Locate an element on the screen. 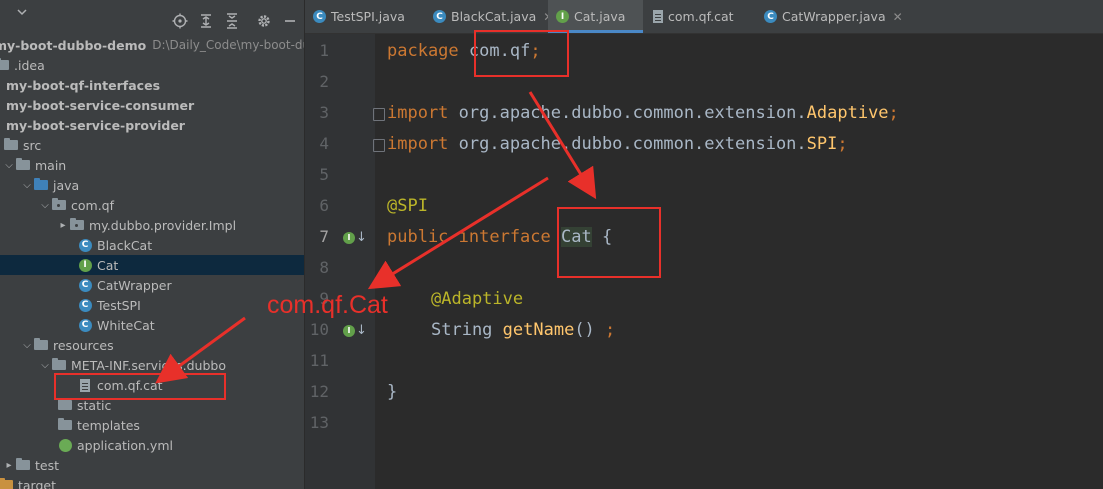 The height and width of the screenshot is (489, 1103). close-icon: ✕ is located at coordinates (898, 17).